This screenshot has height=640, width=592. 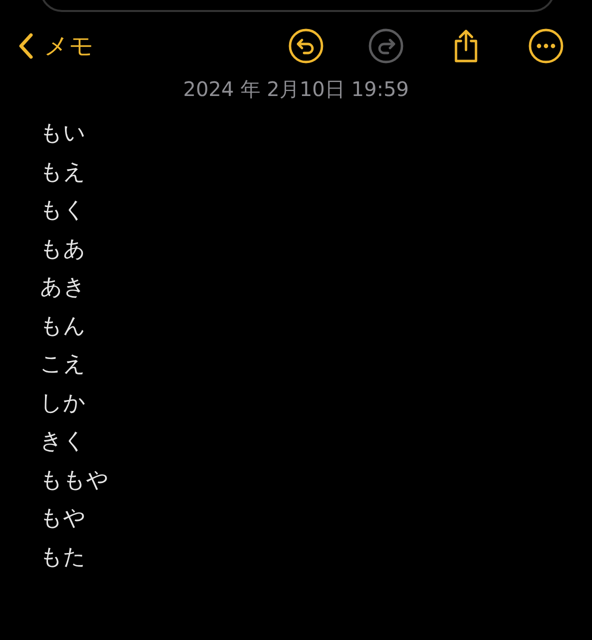 I want to click on note-line: しか, so click(x=63, y=404).